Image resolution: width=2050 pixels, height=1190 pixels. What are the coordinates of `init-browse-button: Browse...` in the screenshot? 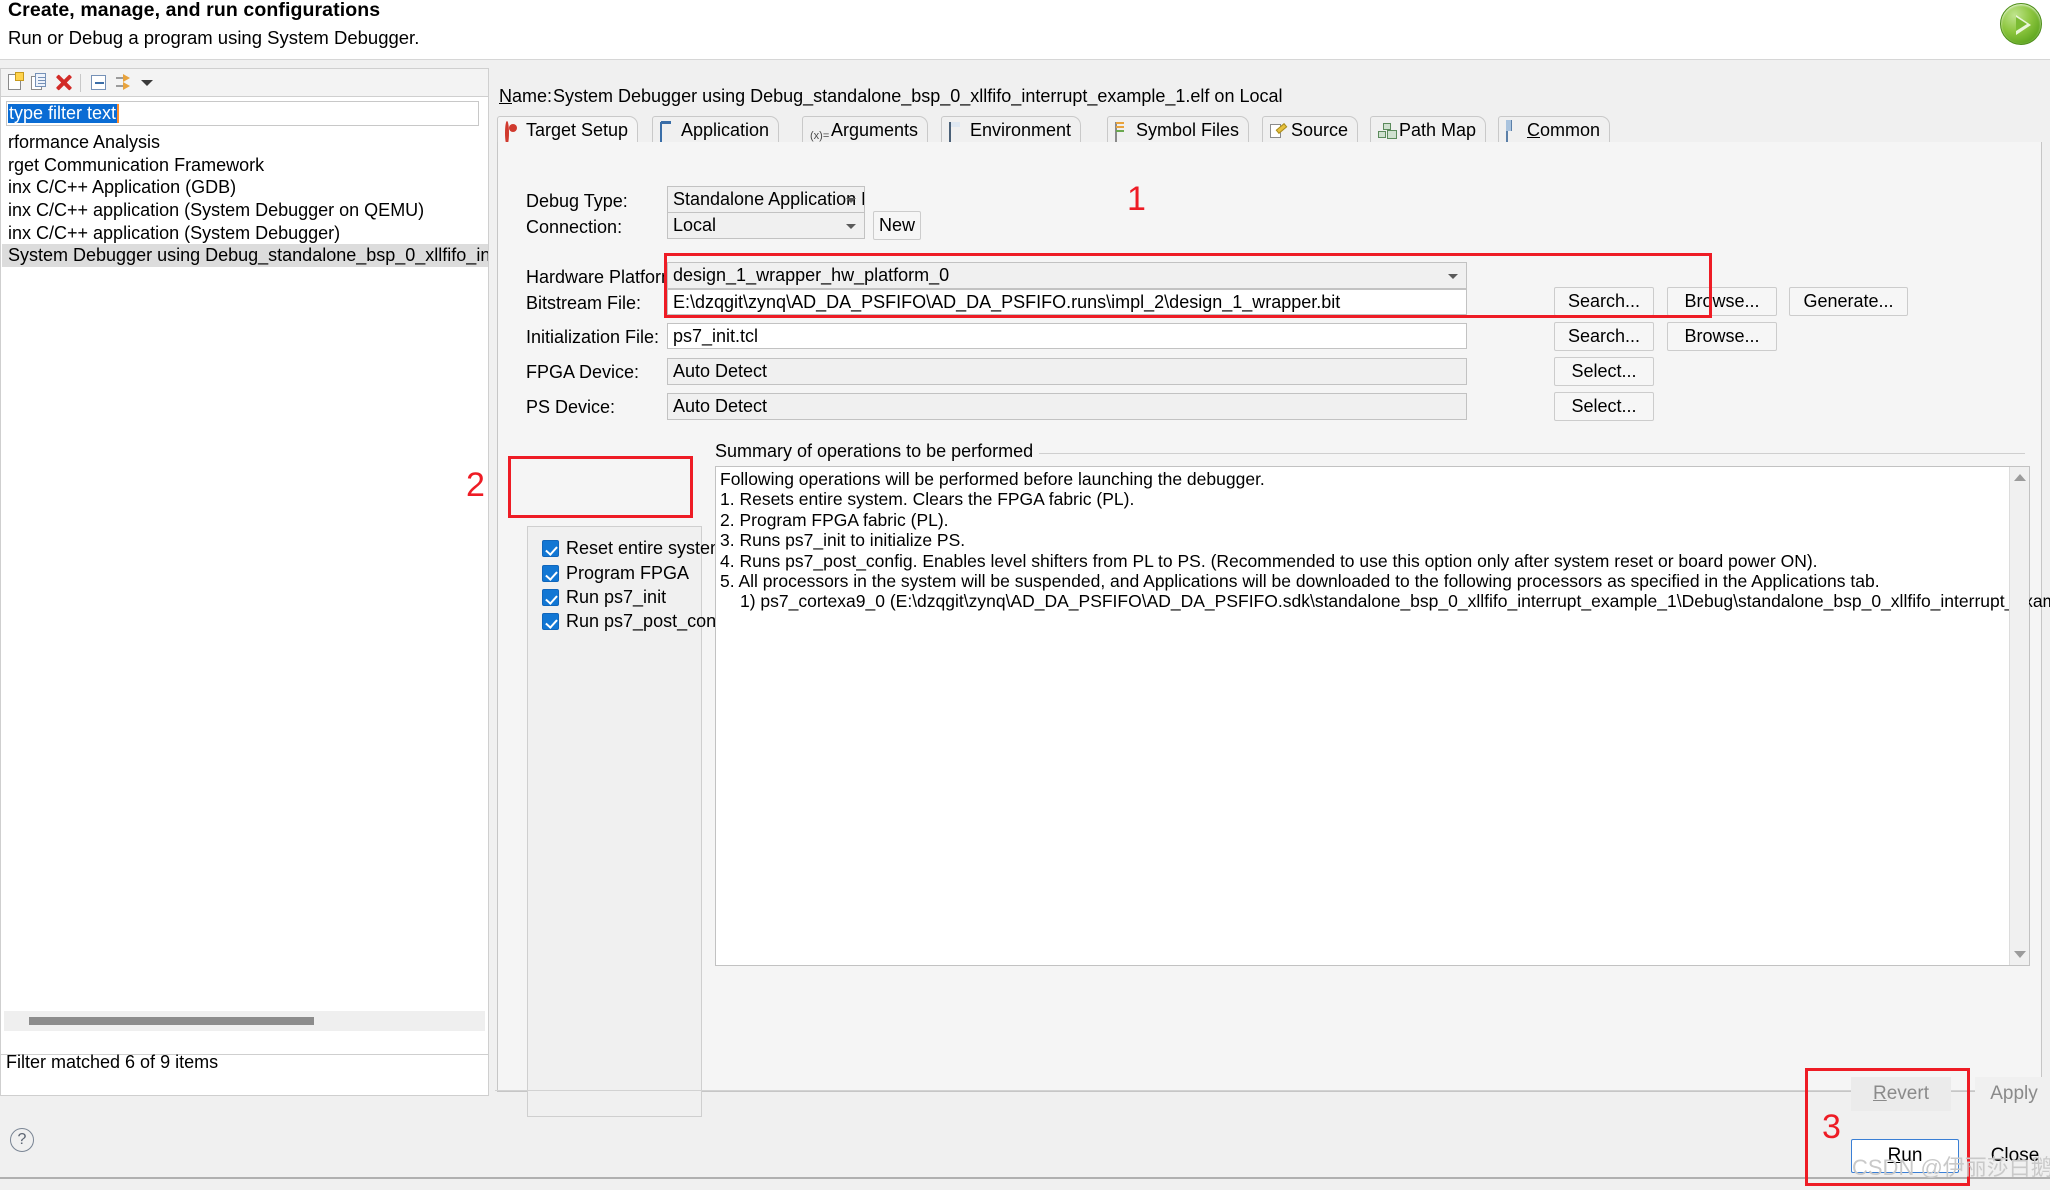 It's located at (1722, 336).